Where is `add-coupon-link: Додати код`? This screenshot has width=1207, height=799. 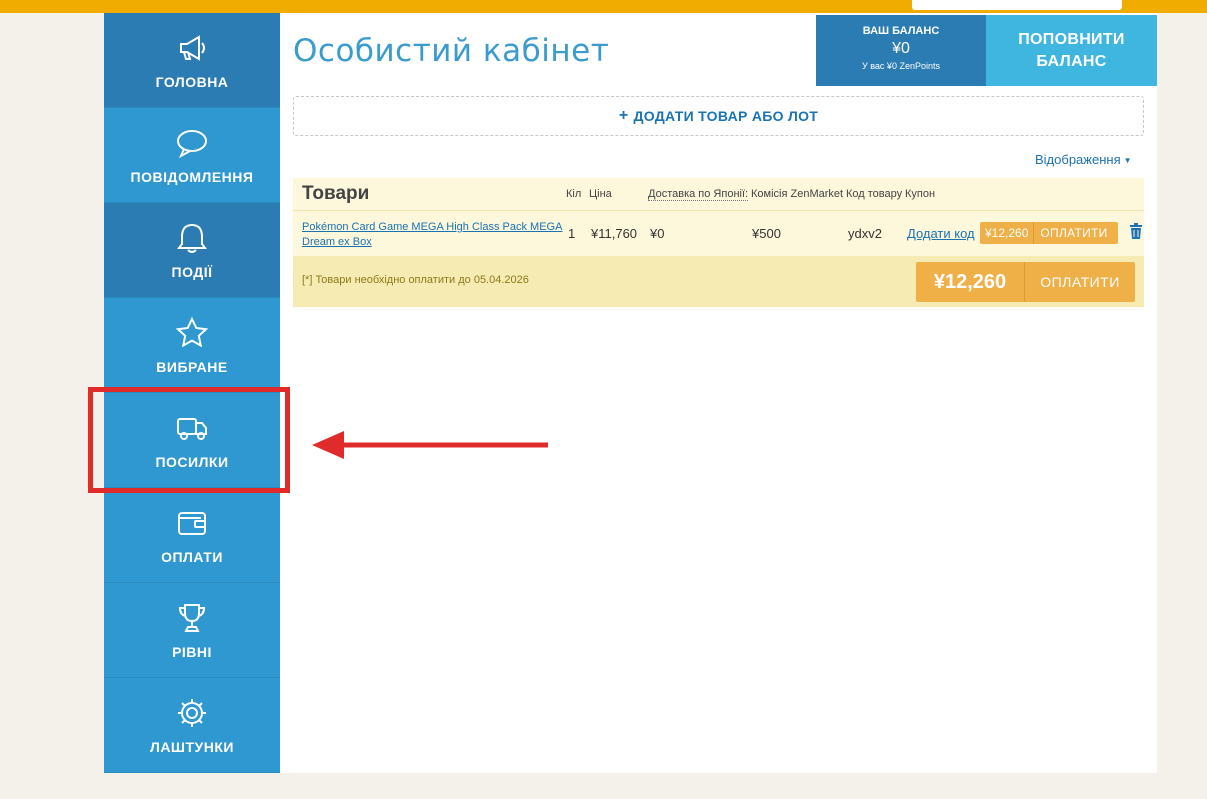 add-coupon-link: Додати код is located at coordinates (941, 233).